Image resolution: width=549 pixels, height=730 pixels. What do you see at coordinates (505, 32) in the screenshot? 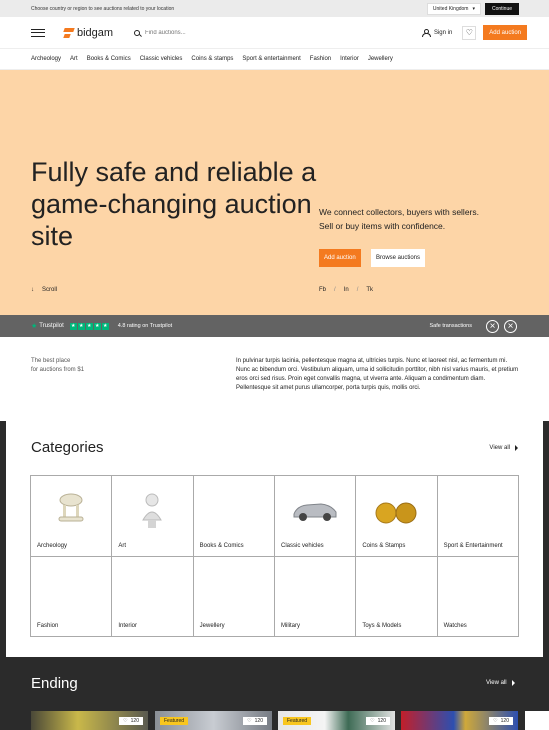
I see `add-auction-button: Add auction` at bounding box center [505, 32].